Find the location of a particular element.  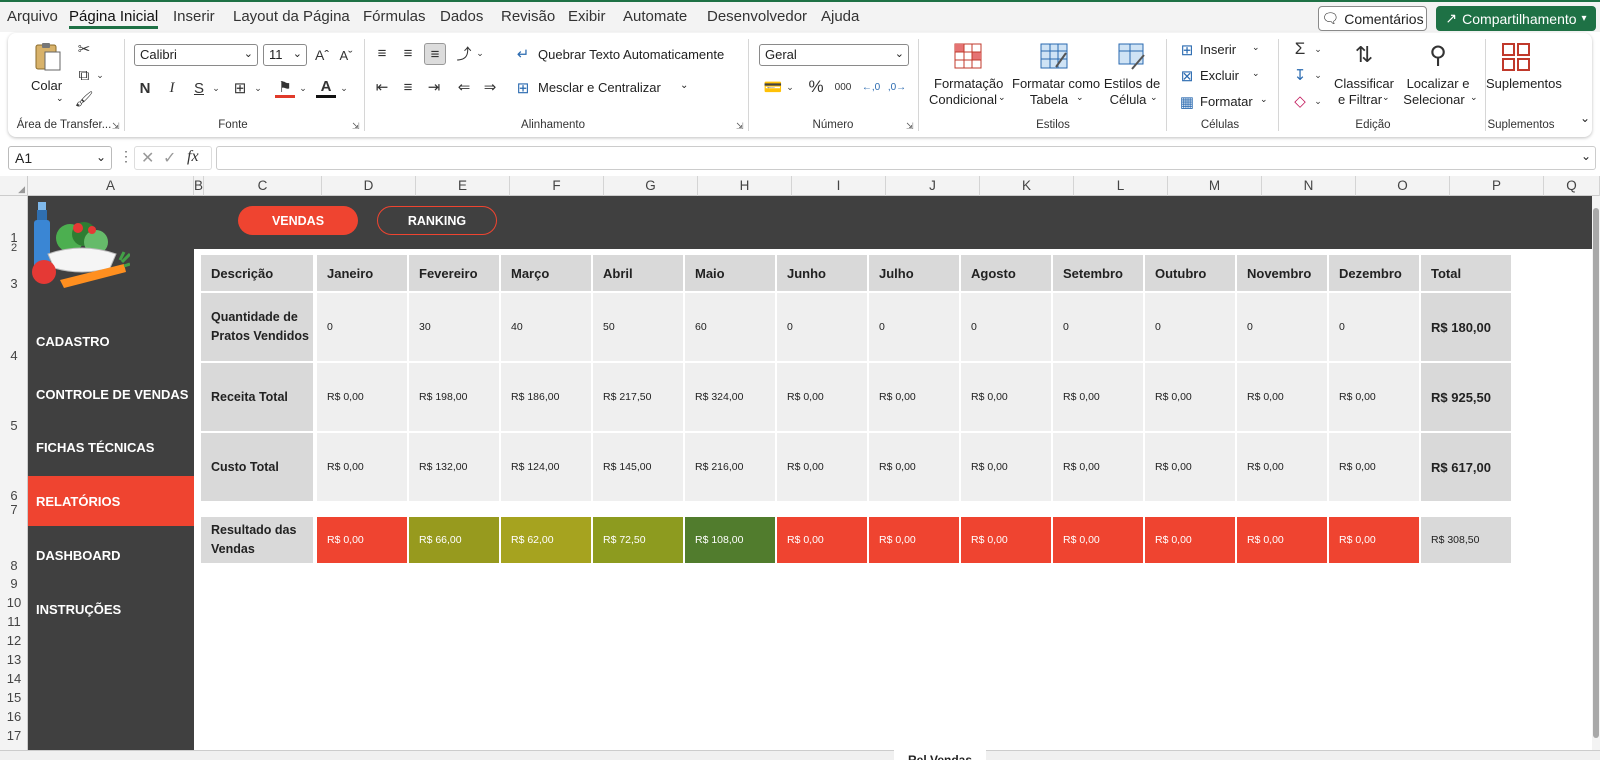

tab-dados: Dados is located at coordinates (461, 16).